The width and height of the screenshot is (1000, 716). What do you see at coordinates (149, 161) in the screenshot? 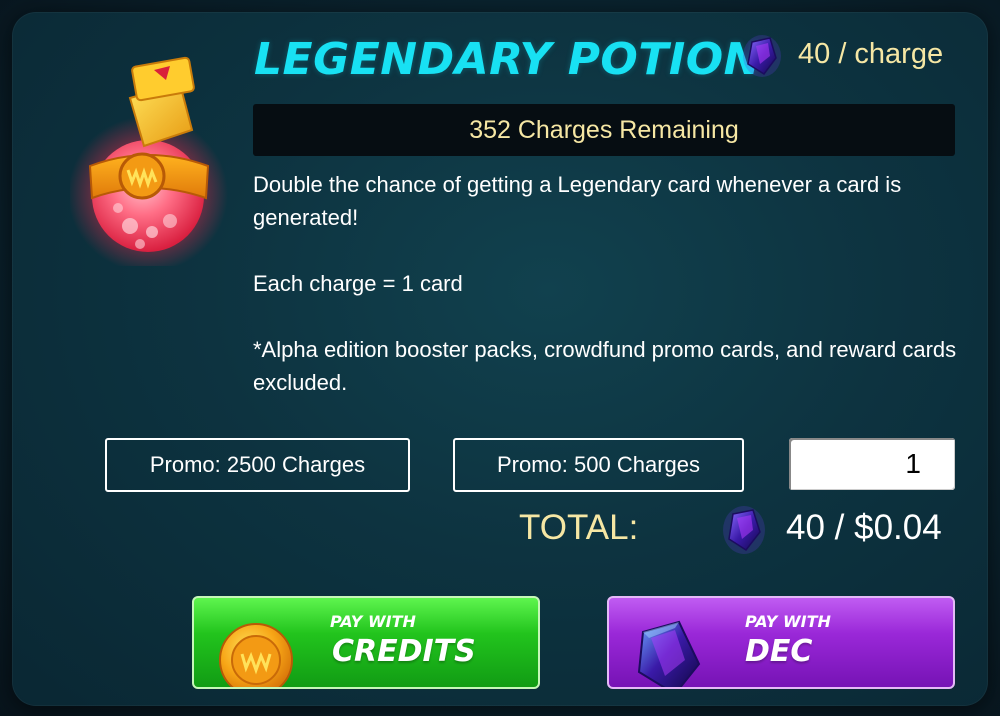
I see `legendary-potion-icon` at bounding box center [149, 161].